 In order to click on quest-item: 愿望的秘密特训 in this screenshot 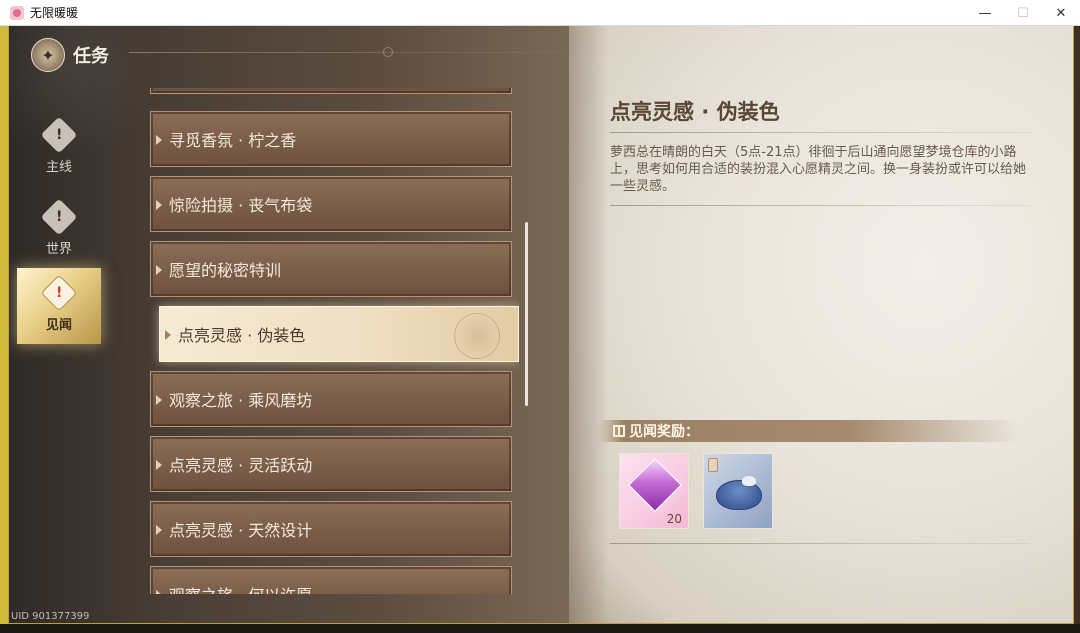, I will do `click(331, 269)`.